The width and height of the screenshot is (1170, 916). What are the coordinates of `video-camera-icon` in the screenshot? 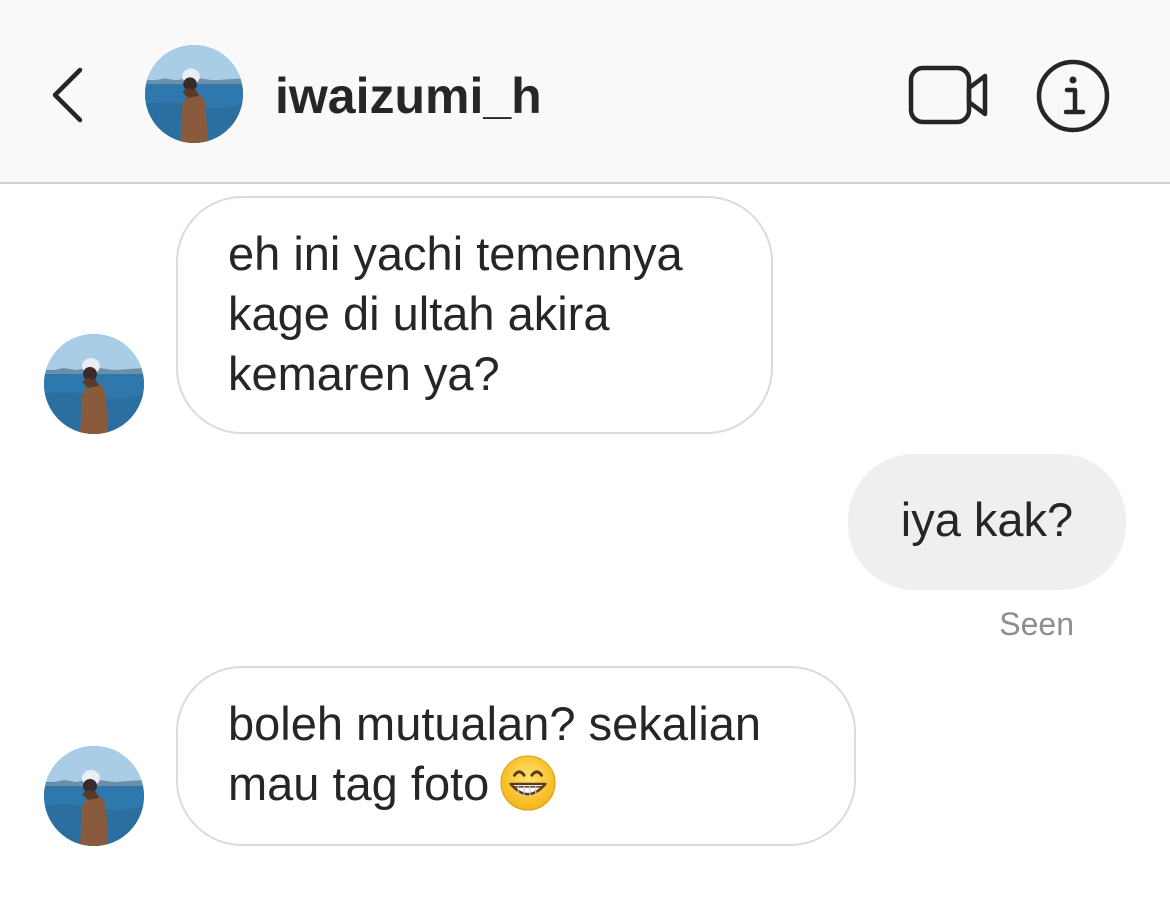 It's located at (948, 95).